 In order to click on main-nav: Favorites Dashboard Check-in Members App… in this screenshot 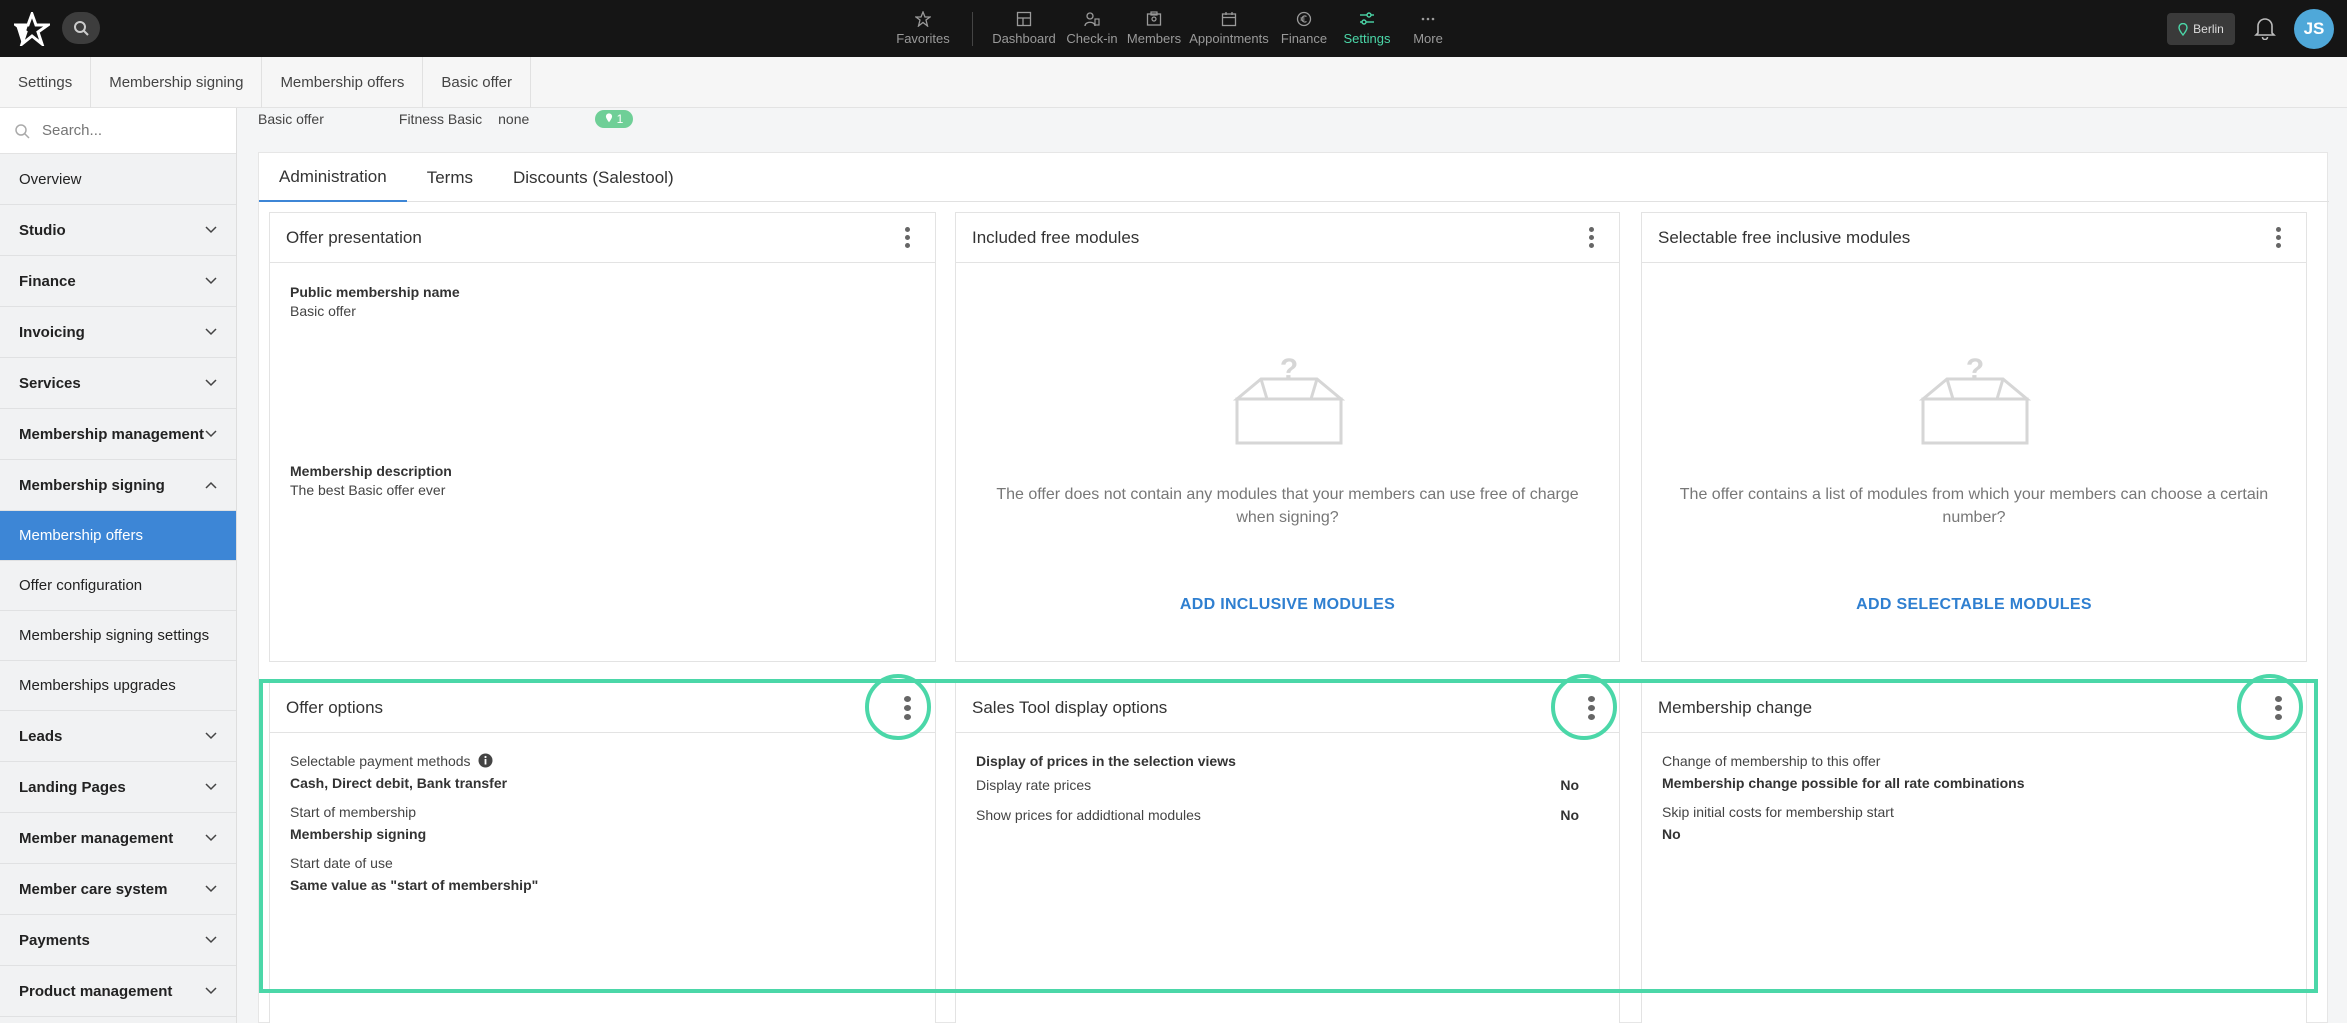, I will do `click(1174, 28)`.